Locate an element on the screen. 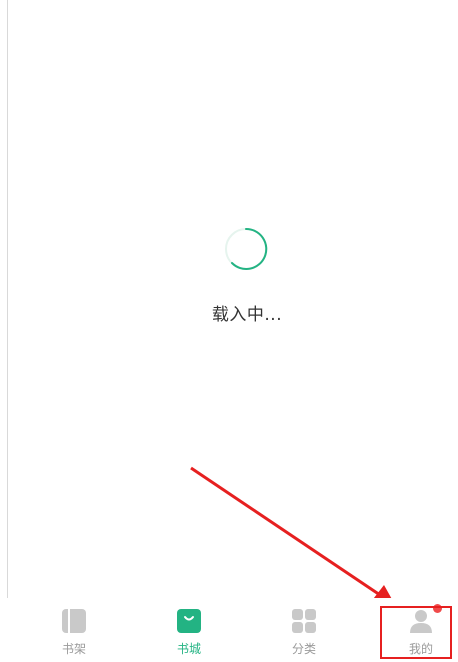  tab-category: 分类 is located at coordinates (304, 630).